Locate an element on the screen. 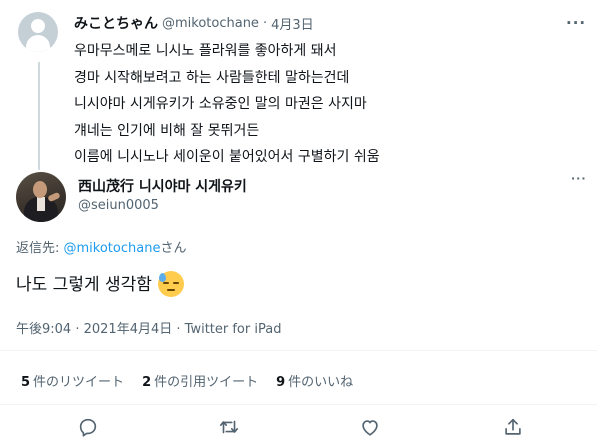 Image resolution: width=597 pixels, height=442 pixels. parent-handle: @mikotochane is located at coordinates (210, 23).